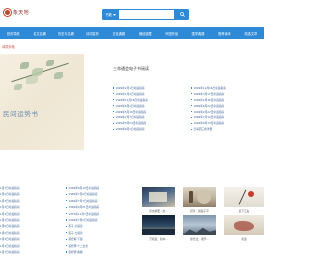 The image size is (320, 267). What do you see at coordinates (199, 200) in the screenshot?
I see `book-card: 招手：诸葛子平` at bounding box center [199, 200].